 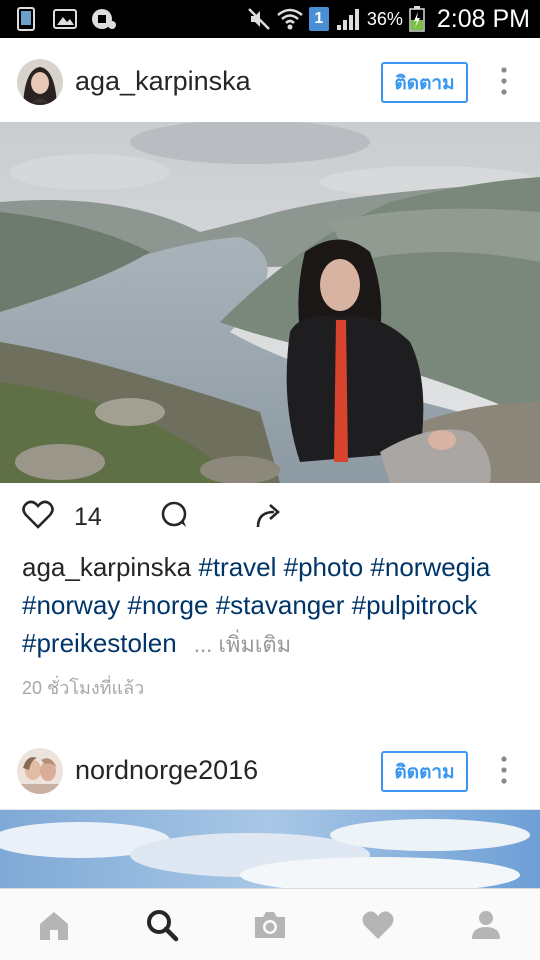 What do you see at coordinates (258, 19) in the screenshot?
I see `mute-icon` at bounding box center [258, 19].